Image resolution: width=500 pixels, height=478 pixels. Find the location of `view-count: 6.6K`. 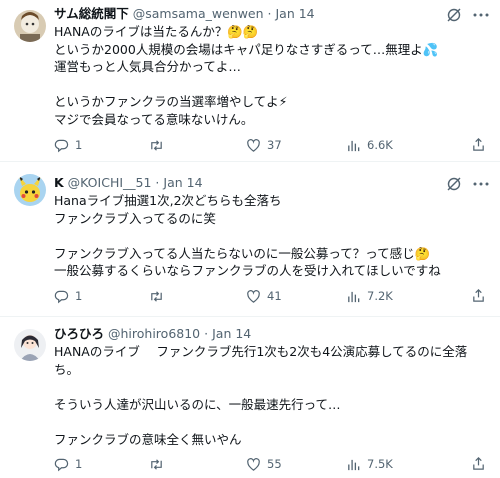

view-count: 6.6K is located at coordinates (380, 145).